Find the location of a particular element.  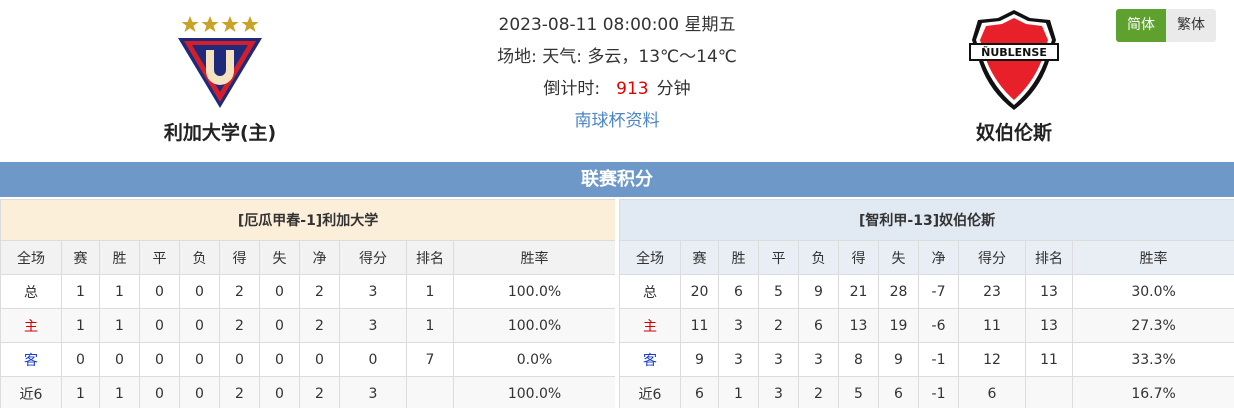

away-header-cell: 胜 is located at coordinates (738, 257).